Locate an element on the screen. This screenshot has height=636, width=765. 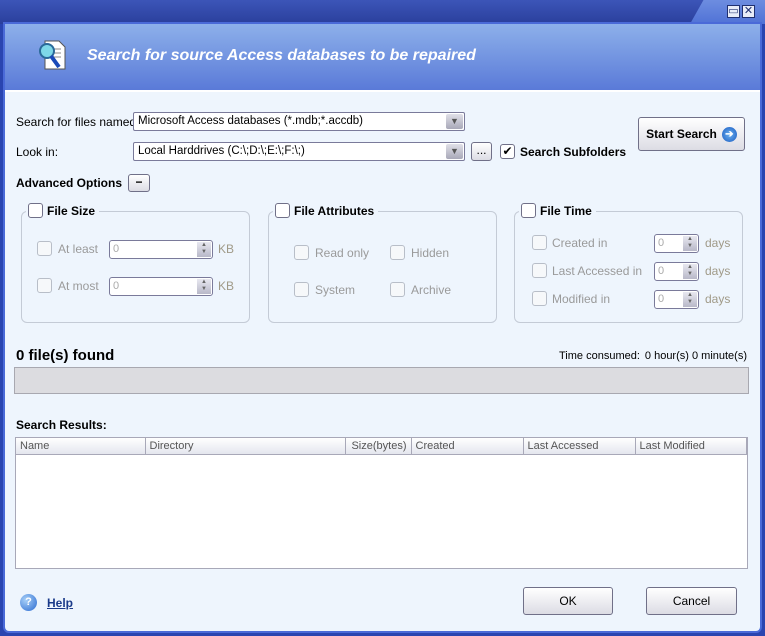
search-document-icon is located at coordinates (52, 55).